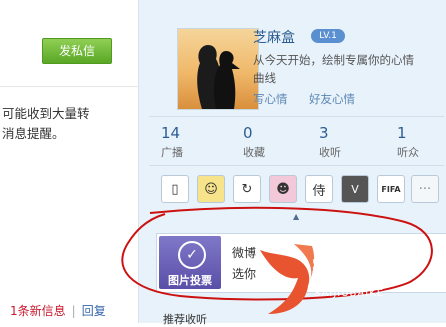 This screenshot has width=446, height=327. What do you see at coordinates (319, 189) in the screenshot?
I see `calligraphy-app-icon: 侍` at bounding box center [319, 189].